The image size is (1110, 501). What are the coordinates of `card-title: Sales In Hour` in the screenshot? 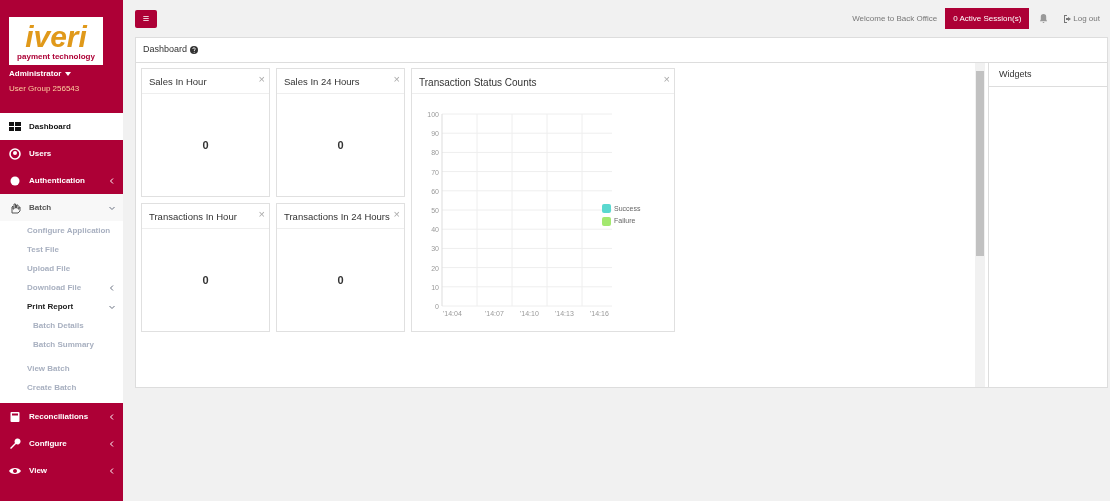 It's located at (178, 82).